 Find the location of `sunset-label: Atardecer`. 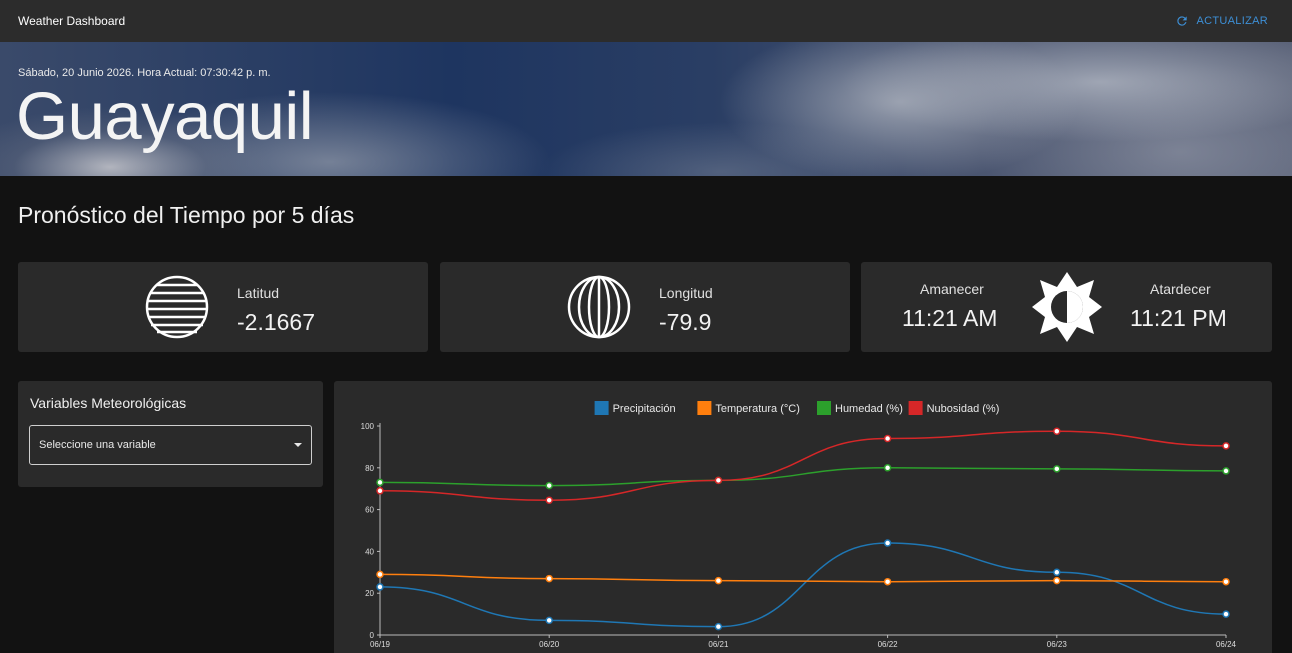

sunset-label: Atardecer is located at coordinates (1180, 289).